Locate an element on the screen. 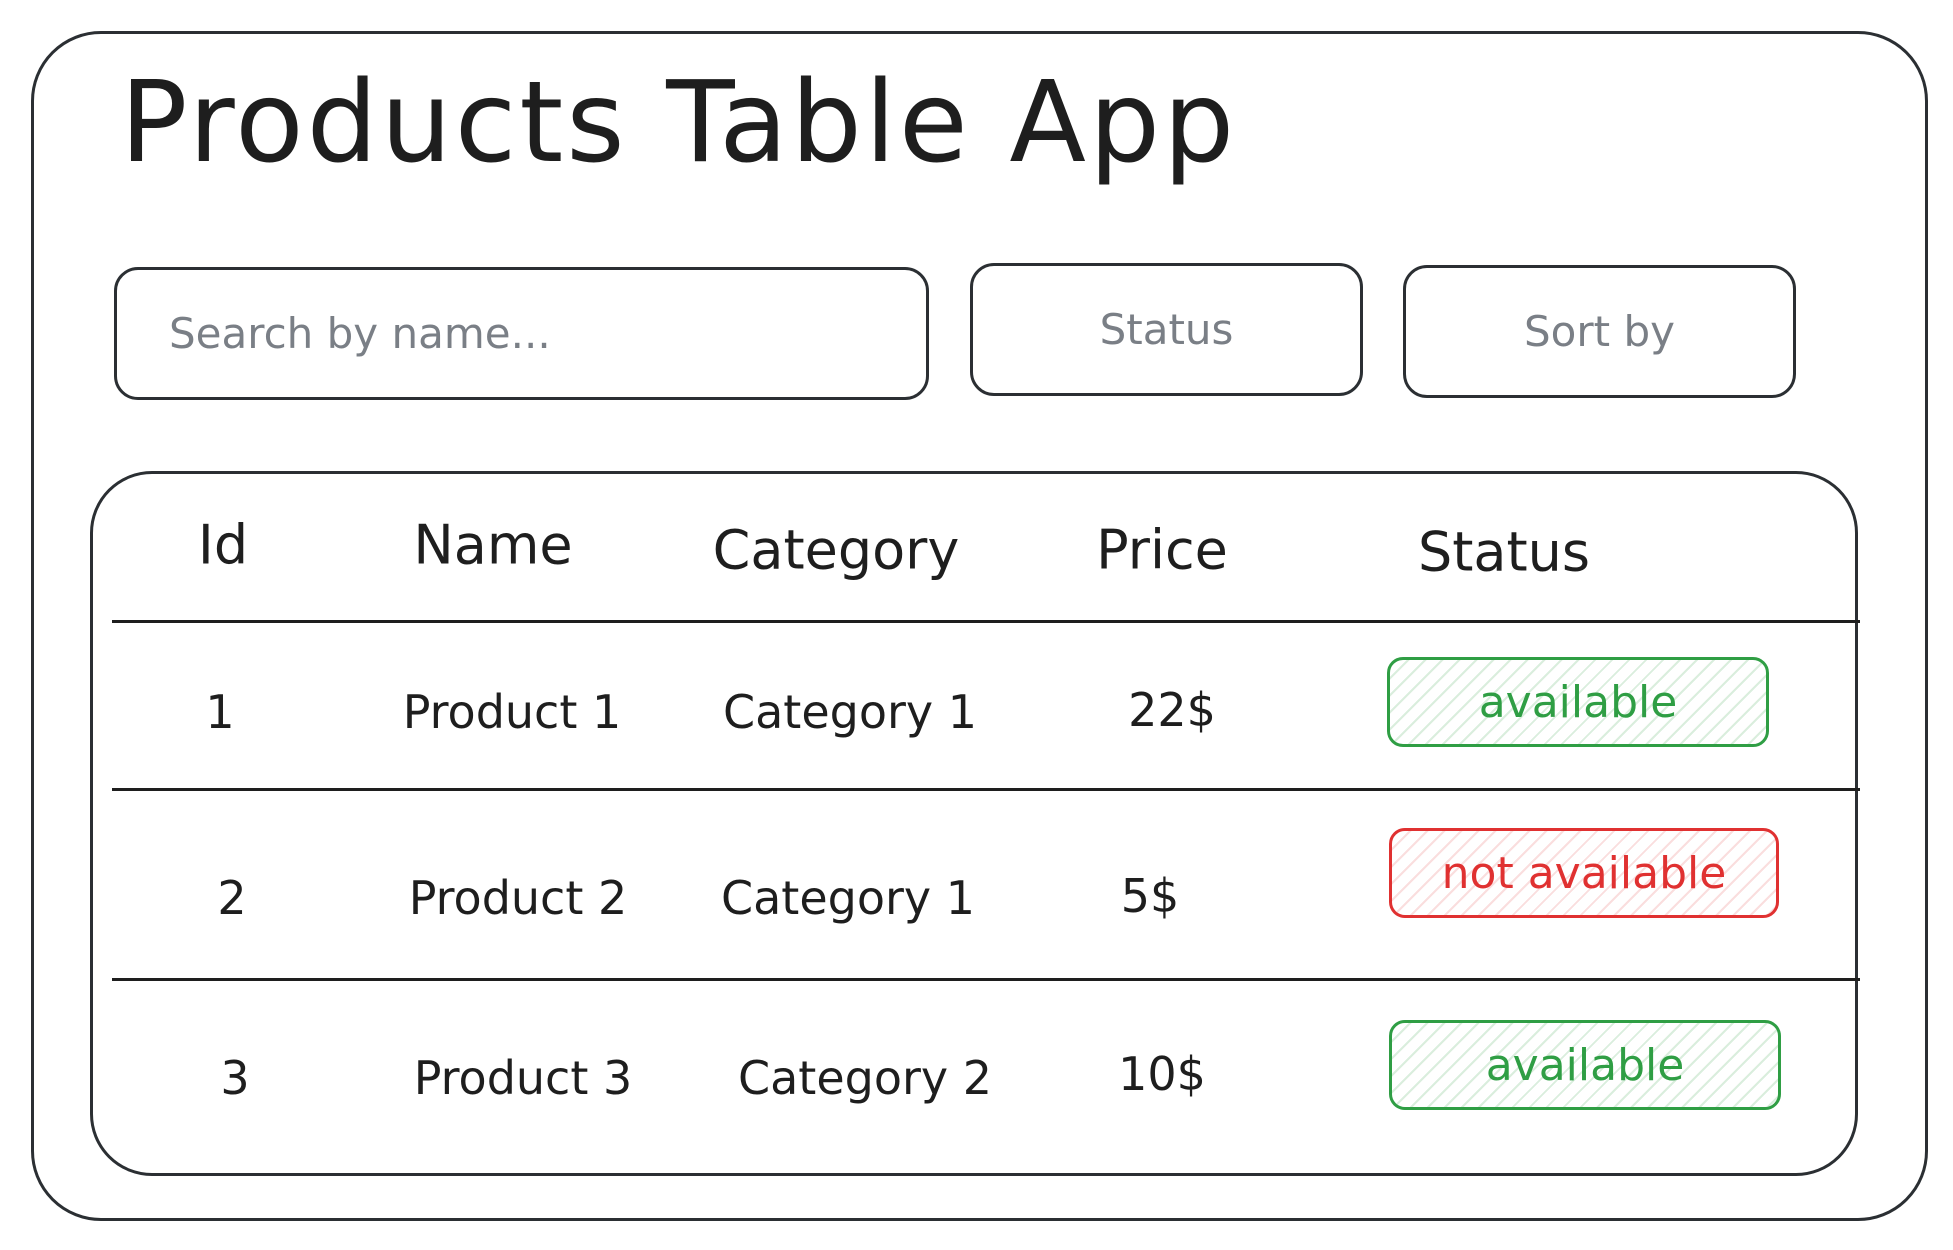 This screenshot has width=1953, height=1250. column-header-price: Price is located at coordinates (1162, 550).